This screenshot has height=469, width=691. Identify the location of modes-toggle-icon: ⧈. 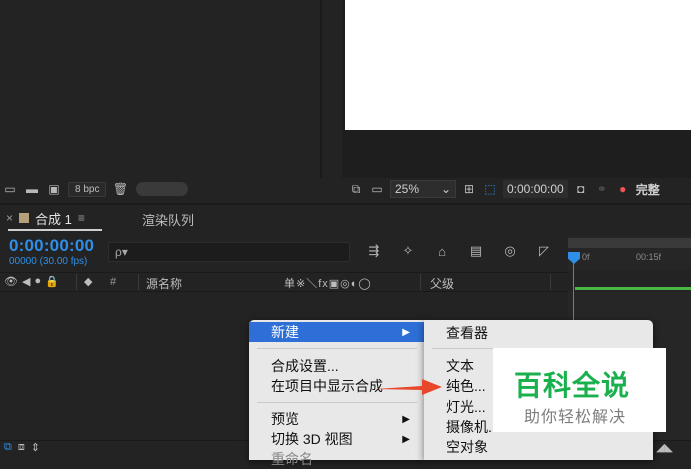
(21, 447).